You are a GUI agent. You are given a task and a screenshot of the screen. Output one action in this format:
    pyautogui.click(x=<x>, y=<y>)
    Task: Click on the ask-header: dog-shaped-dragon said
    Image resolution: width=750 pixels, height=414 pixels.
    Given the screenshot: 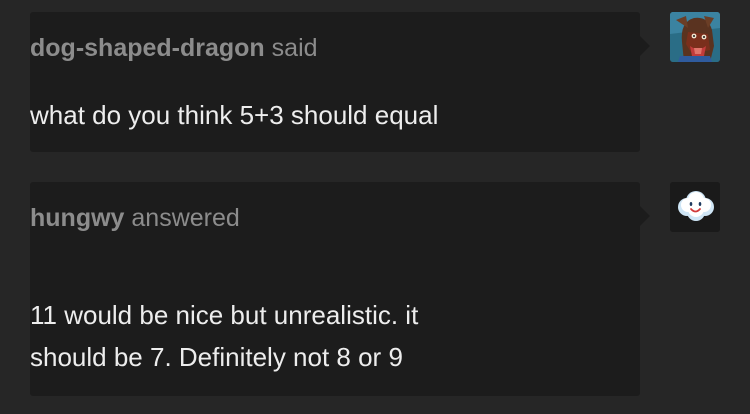 What is the action you would take?
    pyautogui.click(x=174, y=48)
    